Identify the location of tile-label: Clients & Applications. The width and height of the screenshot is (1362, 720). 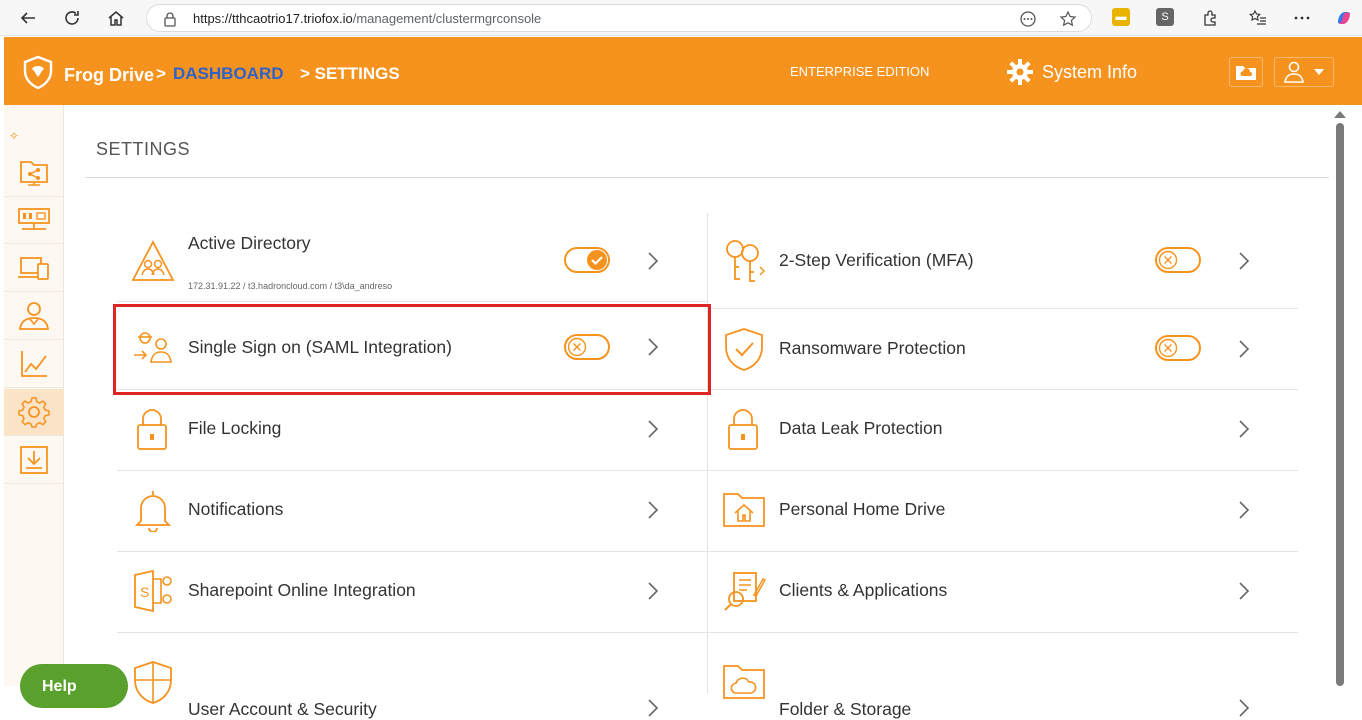
(863, 590).